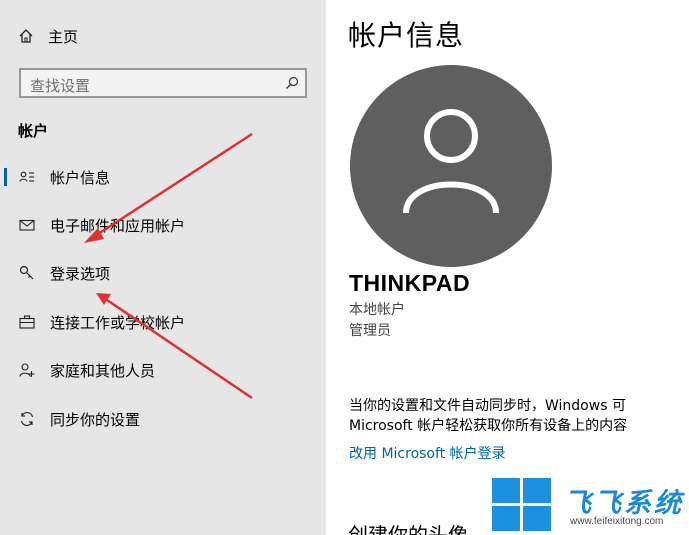  Describe the element at coordinates (26, 176) in the screenshot. I see `person-card-icon` at that location.